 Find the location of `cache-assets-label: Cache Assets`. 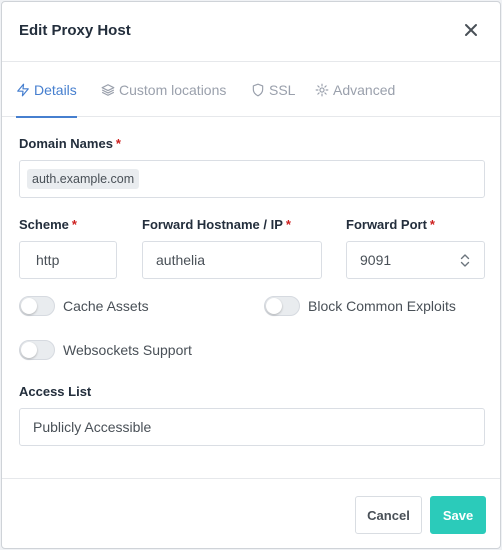

cache-assets-label: Cache Assets is located at coordinates (106, 306).